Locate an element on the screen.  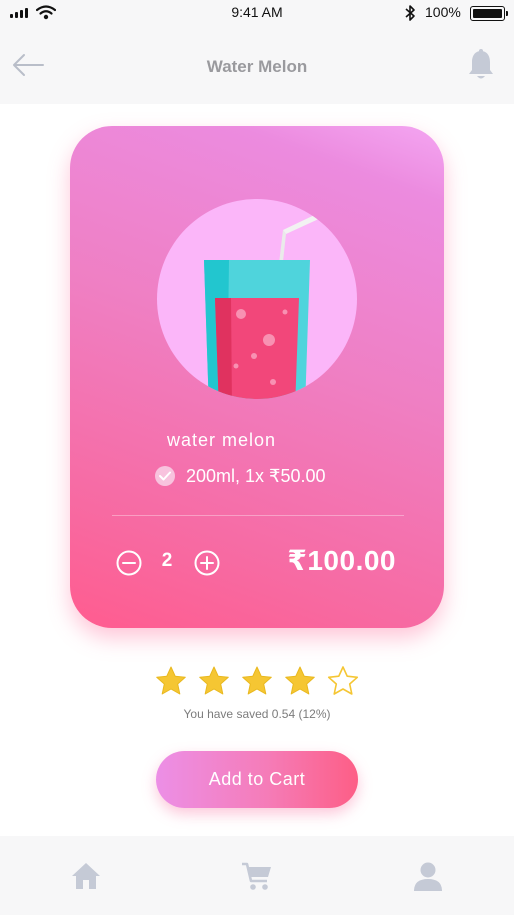
total-price: ₹100.00 is located at coordinates (341, 560).